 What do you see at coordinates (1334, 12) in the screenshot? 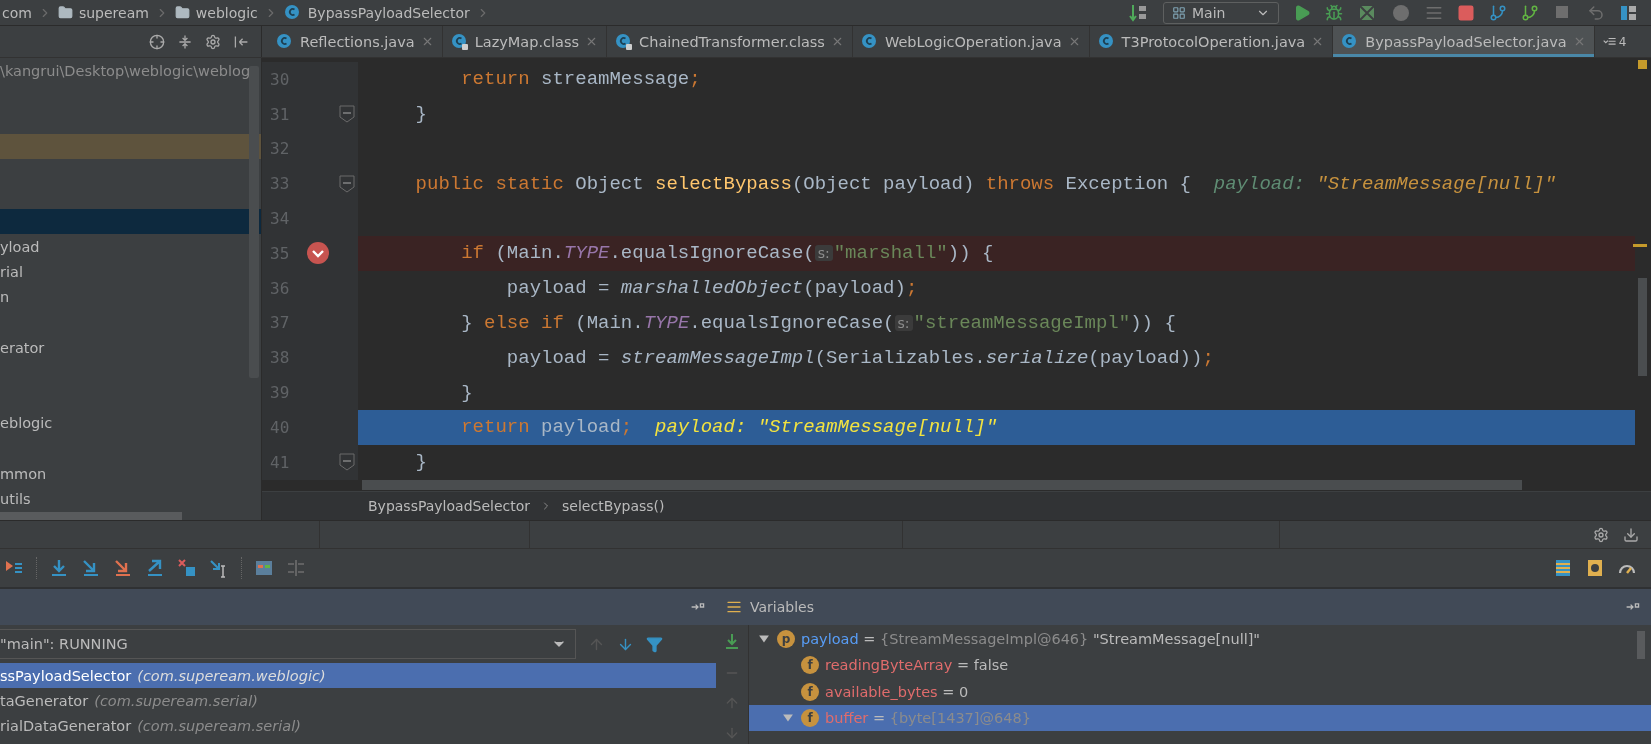
I see `debug-icon` at bounding box center [1334, 12].